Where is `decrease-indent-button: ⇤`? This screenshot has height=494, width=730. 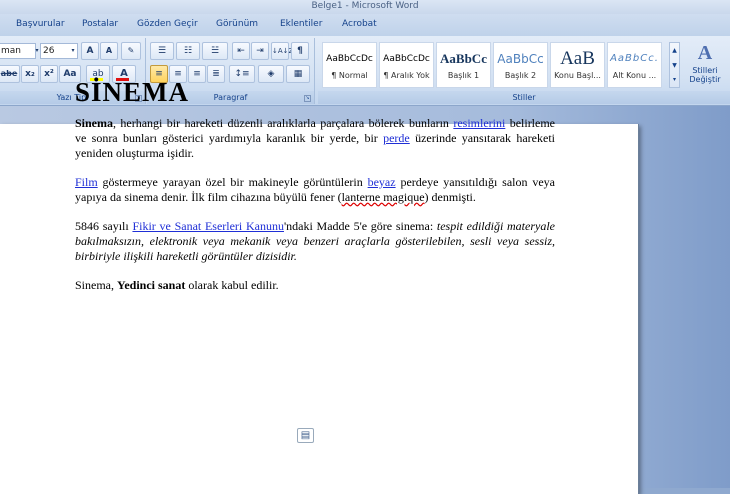
decrease-indent-button: ⇤ is located at coordinates (241, 51).